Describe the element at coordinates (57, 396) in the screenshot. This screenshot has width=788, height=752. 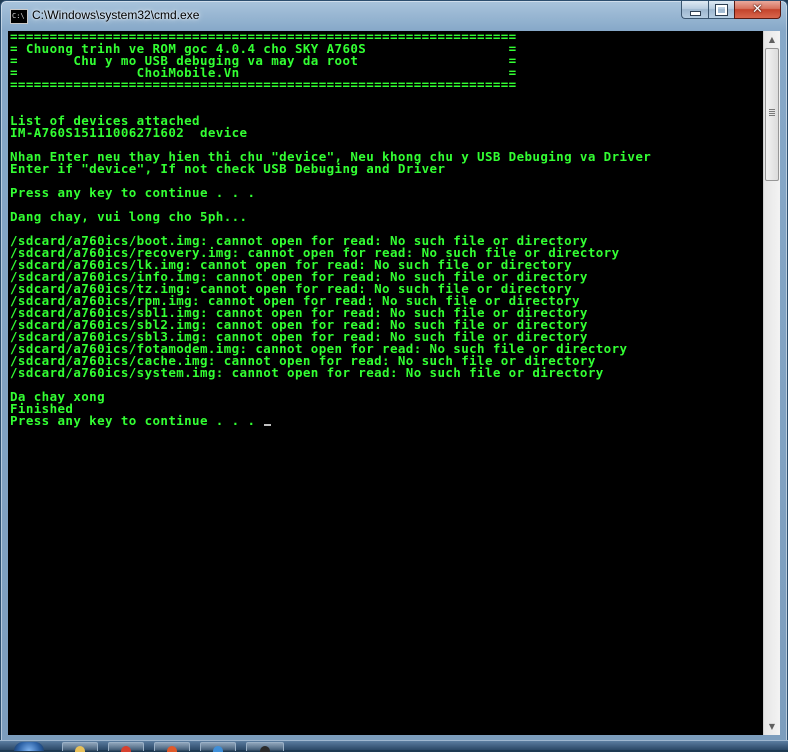
I see `console-line: Da chay xong` at that location.